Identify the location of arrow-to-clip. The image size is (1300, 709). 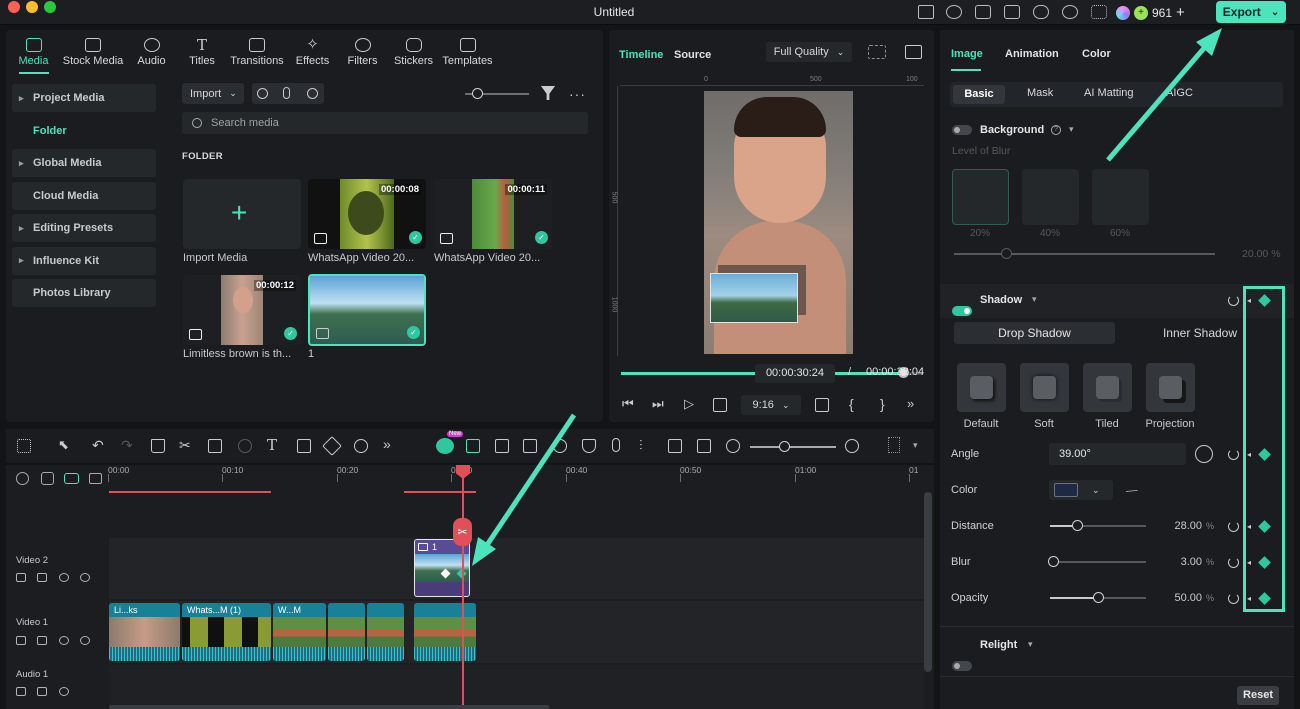
(529, 481).